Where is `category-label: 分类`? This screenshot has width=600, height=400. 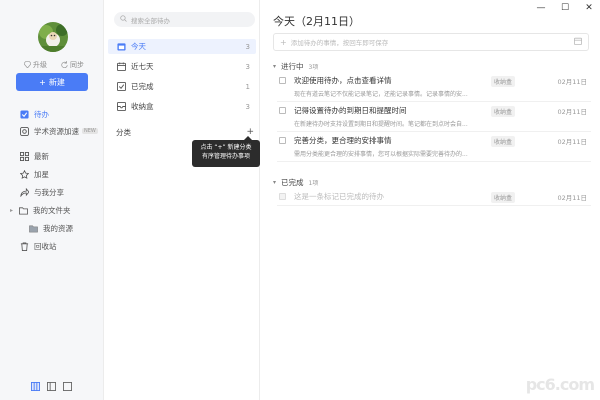
category-label: 分类 is located at coordinates (123, 132).